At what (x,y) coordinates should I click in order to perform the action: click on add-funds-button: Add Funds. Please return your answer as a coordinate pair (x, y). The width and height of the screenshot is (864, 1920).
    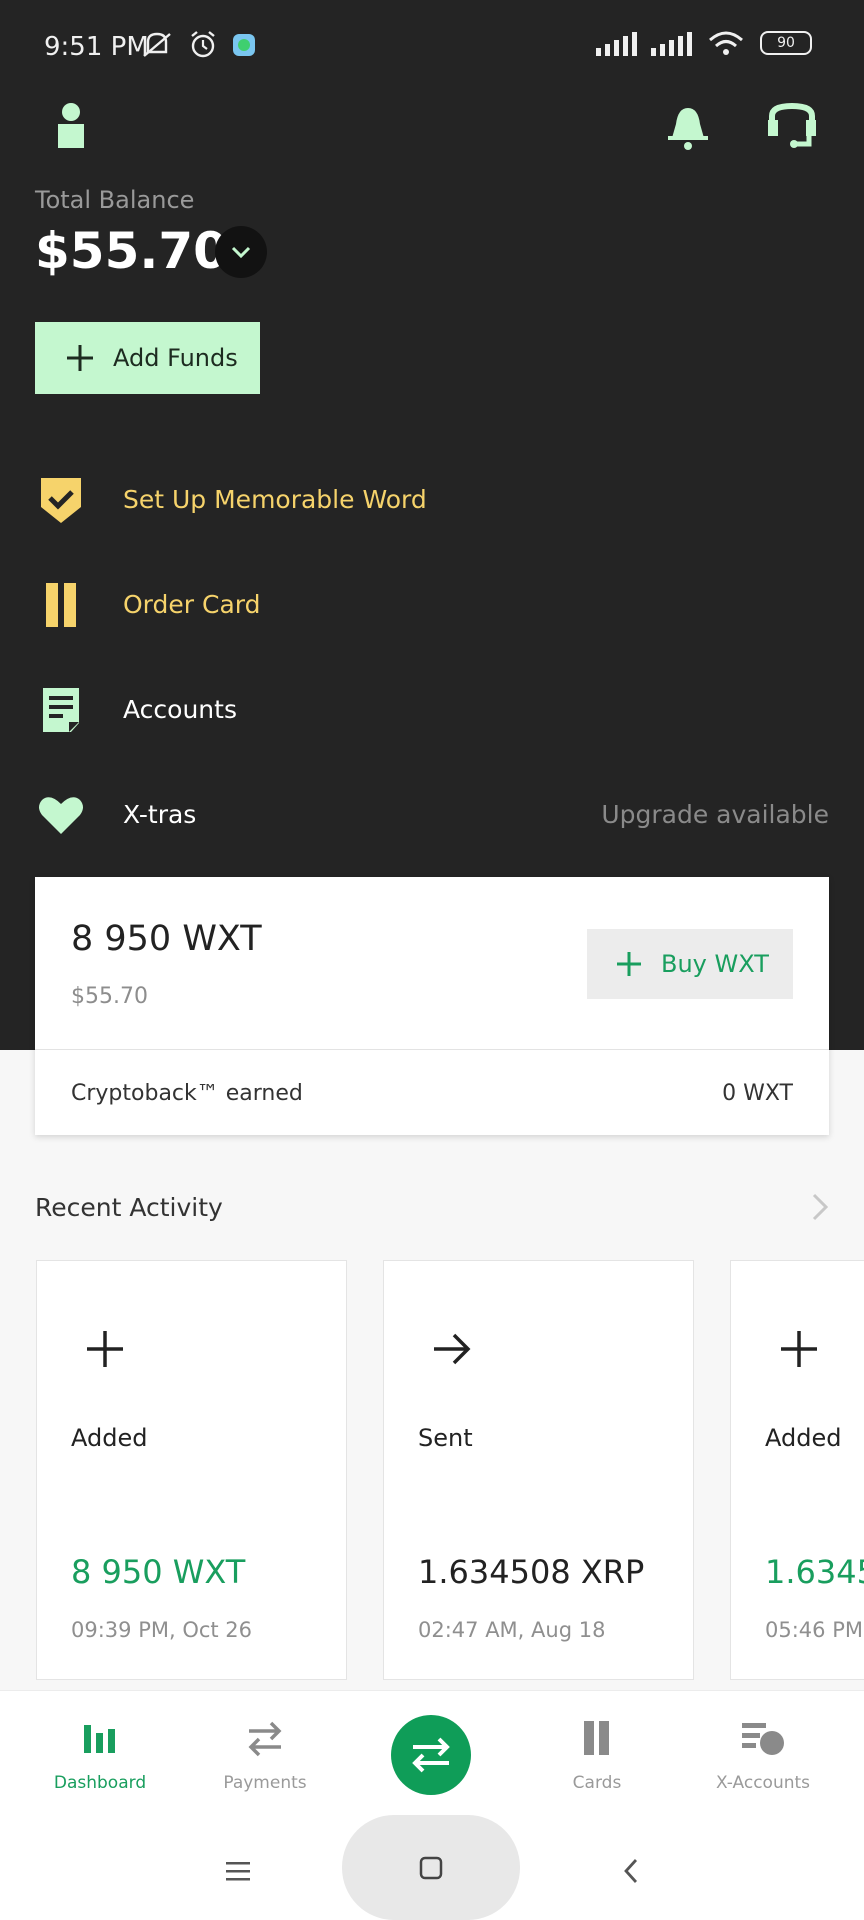
    Looking at the image, I should click on (147, 358).